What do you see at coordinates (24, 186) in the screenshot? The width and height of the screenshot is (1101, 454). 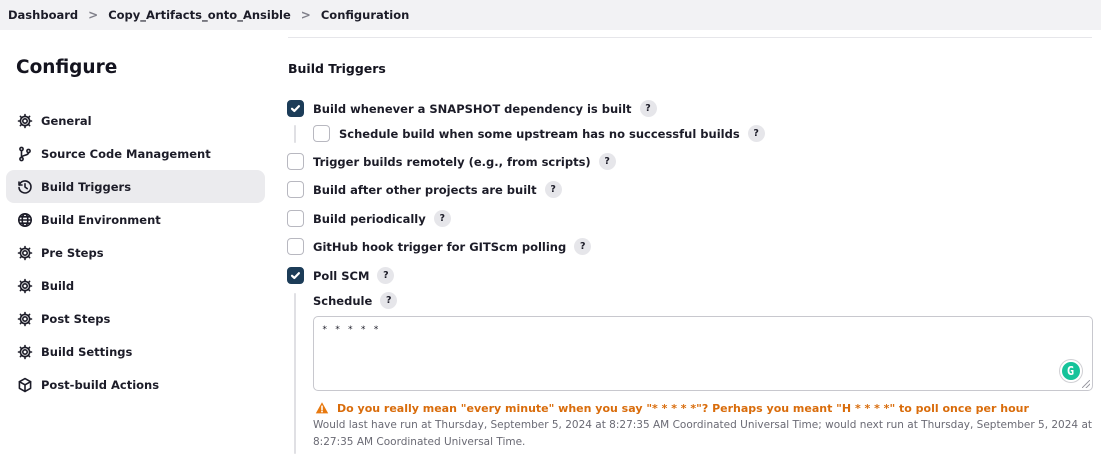 I see `clock-icon` at bounding box center [24, 186].